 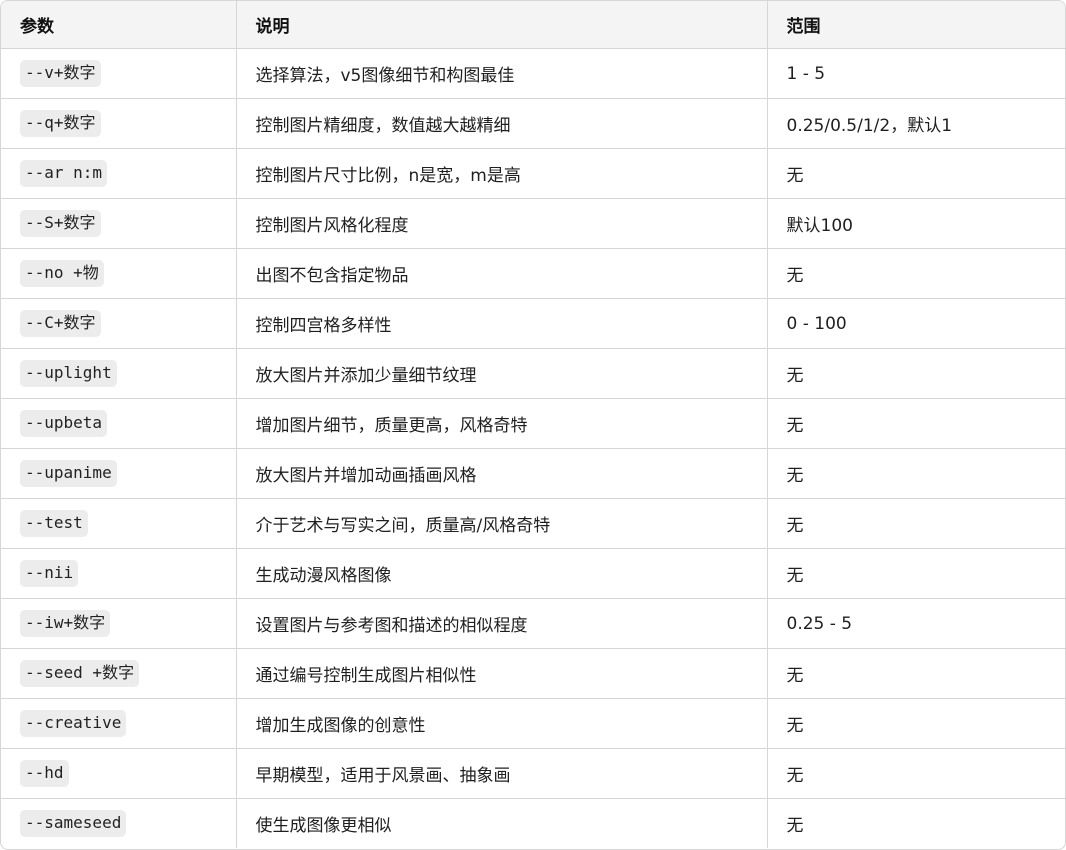 What do you see at coordinates (119, 773) in the screenshot?
I see `cell-parameter: --hd` at bounding box center [119, 773].